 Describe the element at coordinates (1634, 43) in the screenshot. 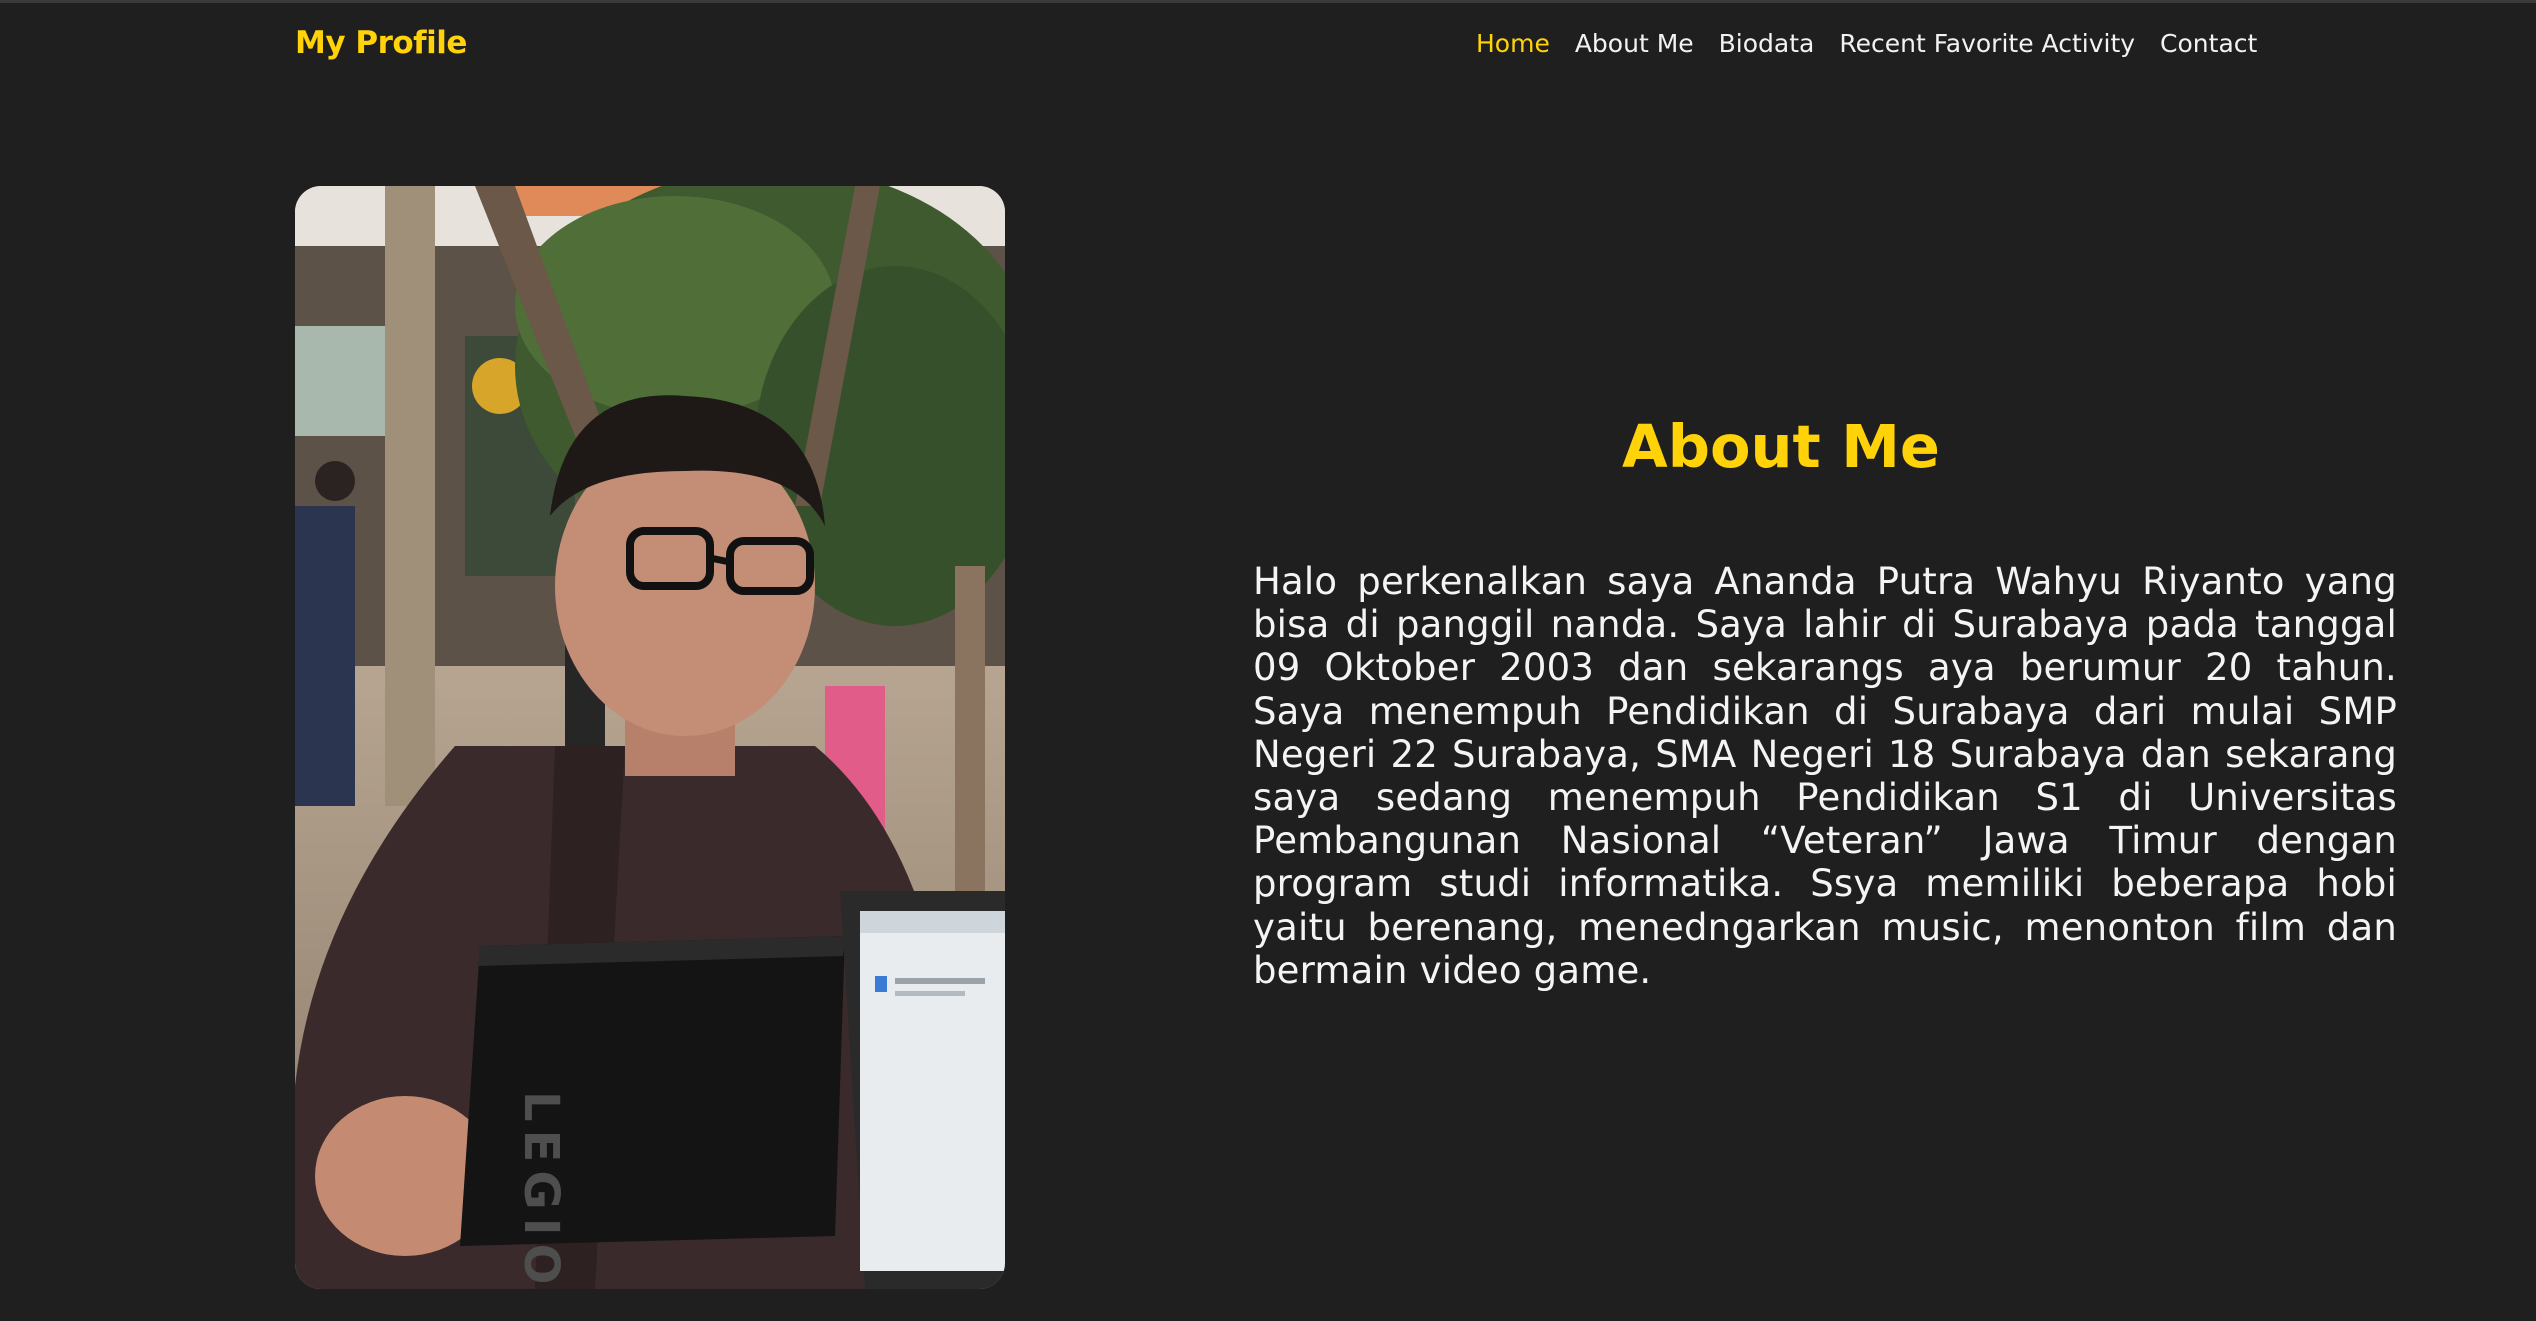

I see `nav-link-about-me: About Me` at that location.